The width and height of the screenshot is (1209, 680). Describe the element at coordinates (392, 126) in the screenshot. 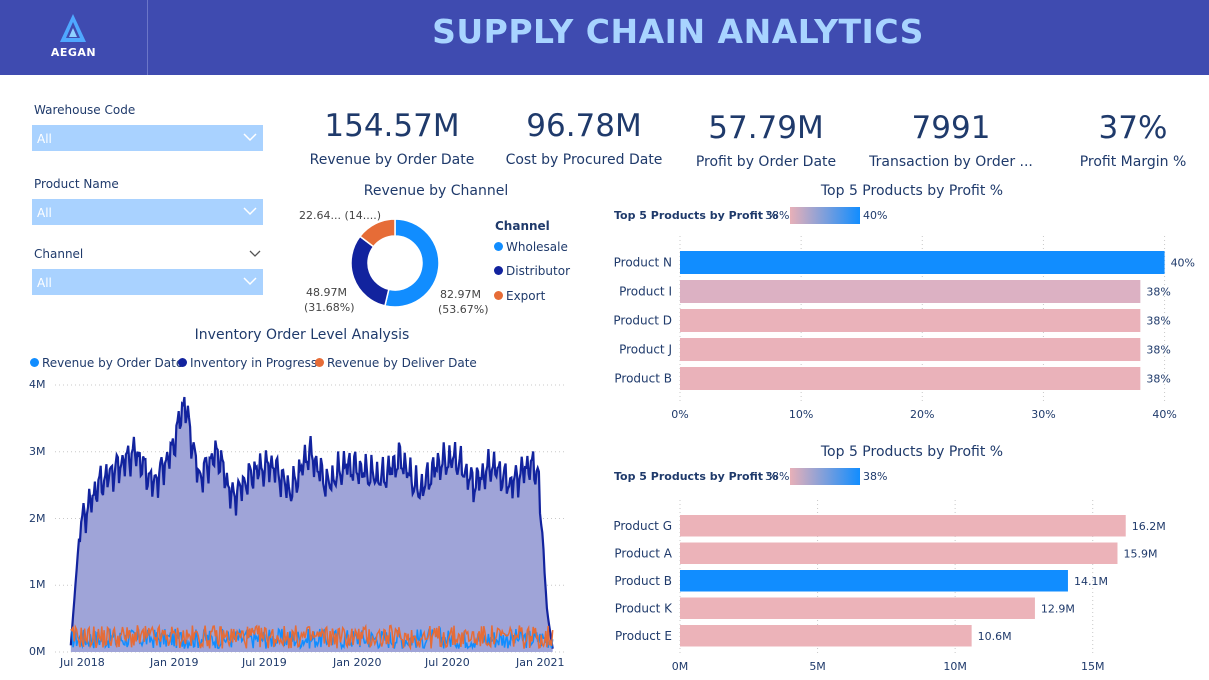

I see `kpi-revenue-value: 154.57M` at that location.